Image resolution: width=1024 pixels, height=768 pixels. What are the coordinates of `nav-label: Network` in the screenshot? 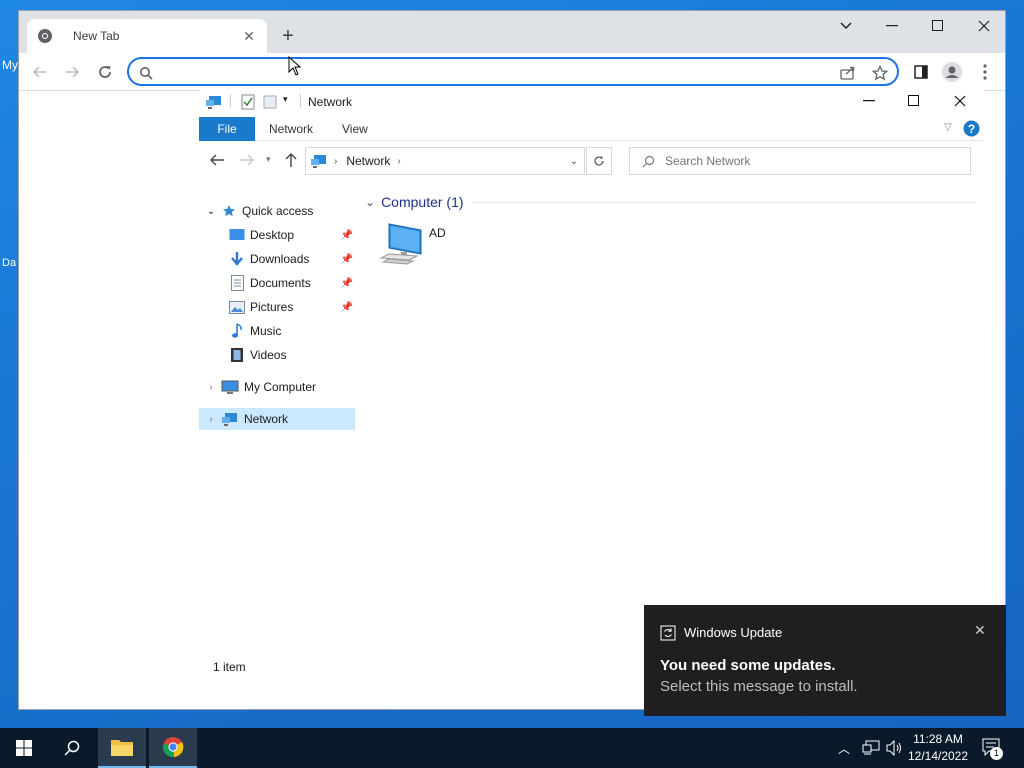 It's located at (266, 419).